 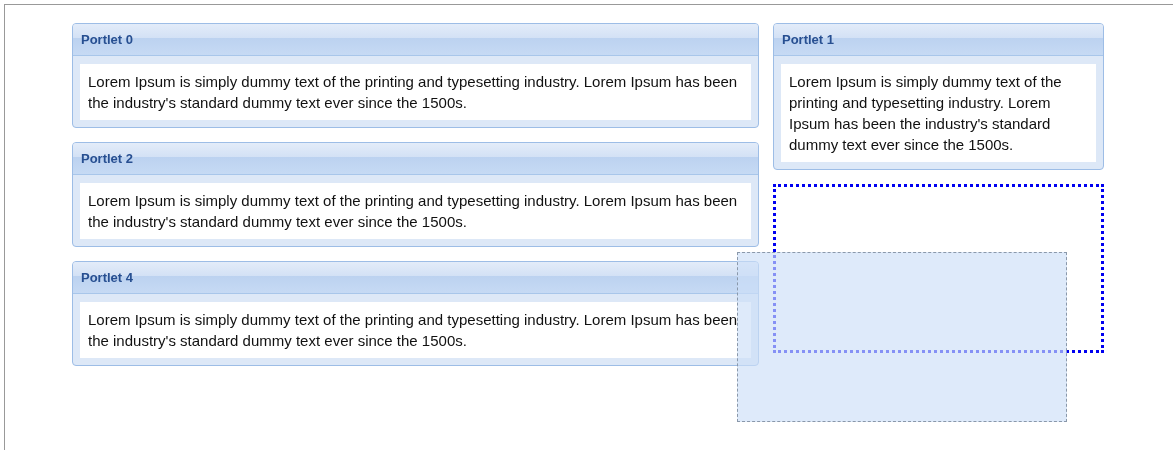 What do you see at coordinates (107, 158) in the screenshot?
I see `portlet-title: Portlet 2` at bounding box center [107, 158].